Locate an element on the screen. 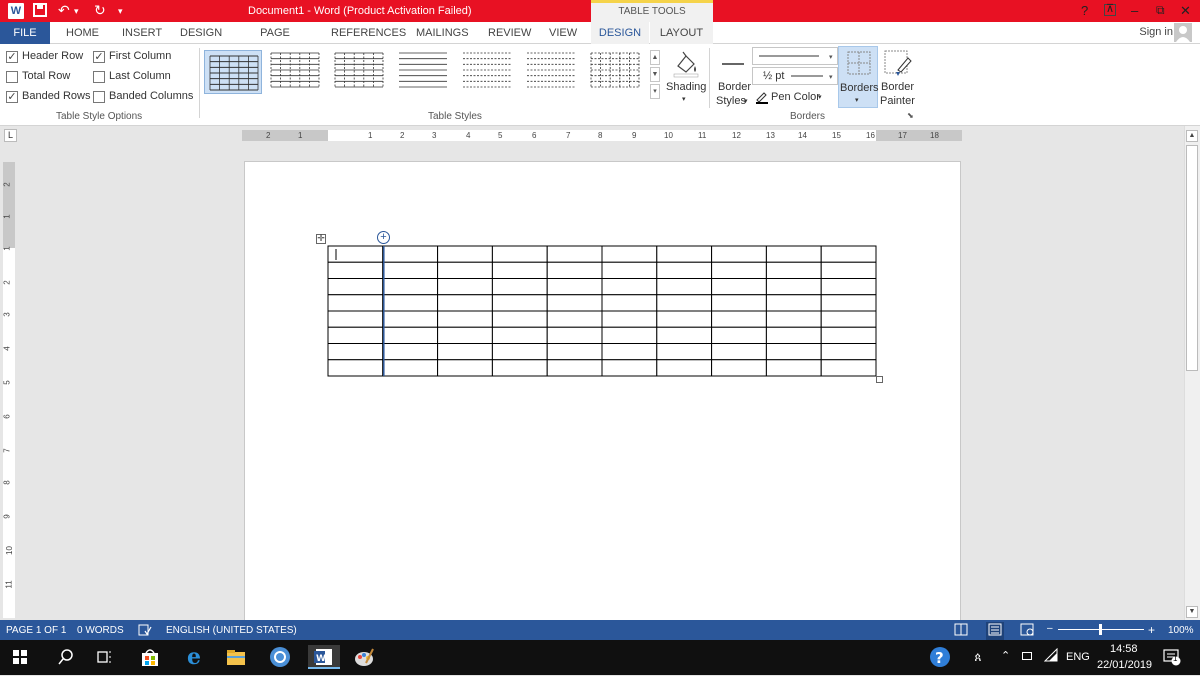  tab-insert: INSERT is located at coordinates (142, 33).